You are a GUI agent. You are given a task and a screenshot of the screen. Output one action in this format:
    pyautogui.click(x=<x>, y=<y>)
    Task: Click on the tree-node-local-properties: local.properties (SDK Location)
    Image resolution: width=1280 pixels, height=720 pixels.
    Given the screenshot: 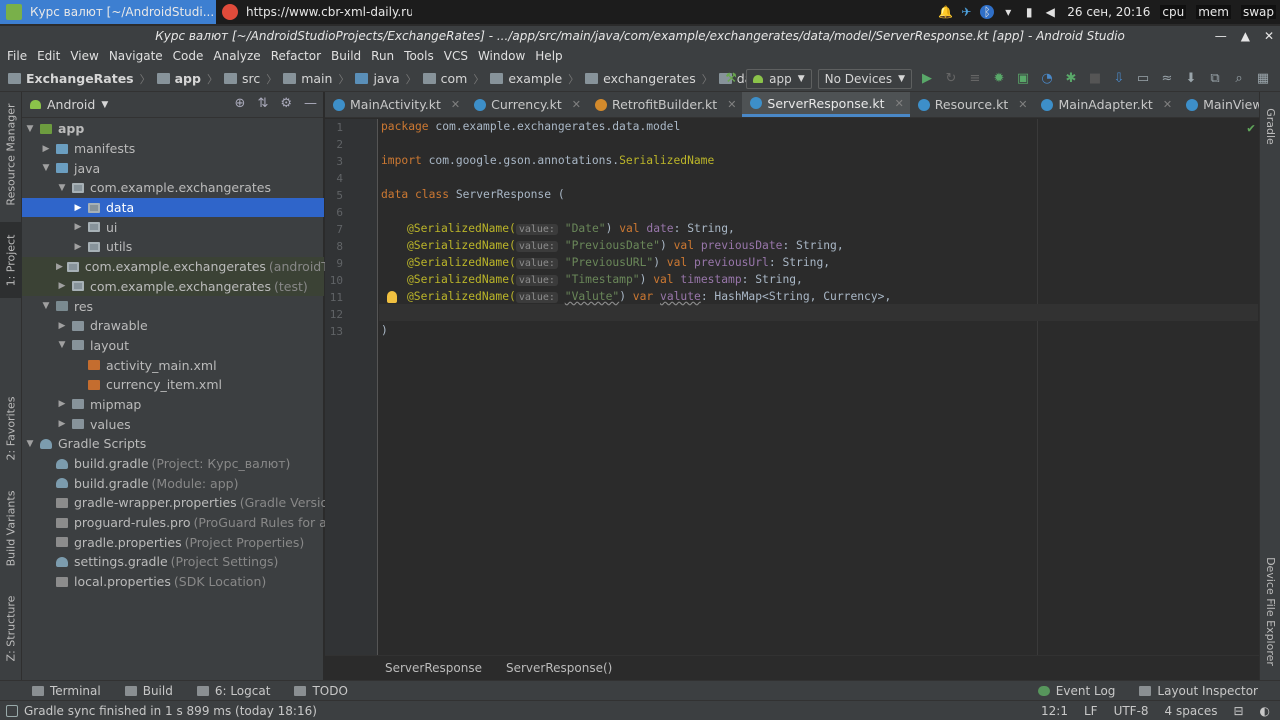 What is the action you would take?
    pyautogui.click(x=173, y=582)
    